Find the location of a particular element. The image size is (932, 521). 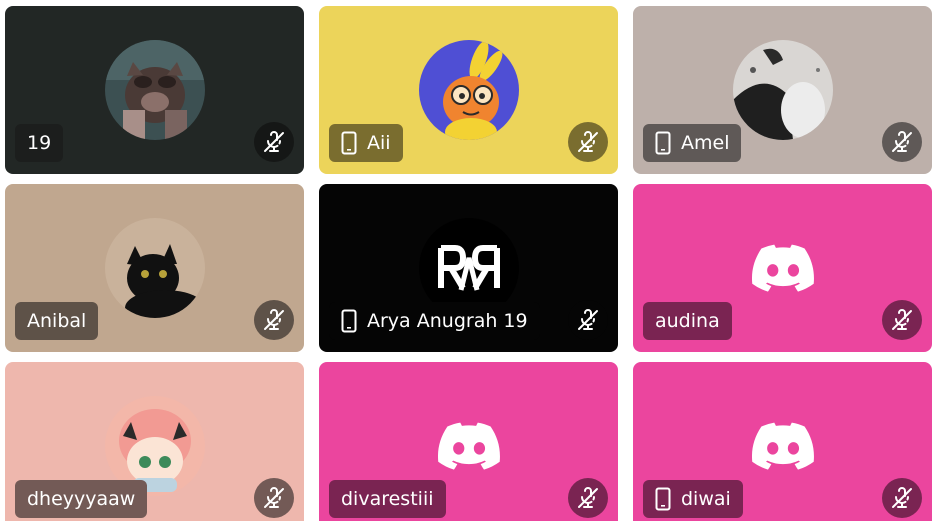

participant-name-pill: Arya Anugrah 19 is located at coordinates (434, 321).